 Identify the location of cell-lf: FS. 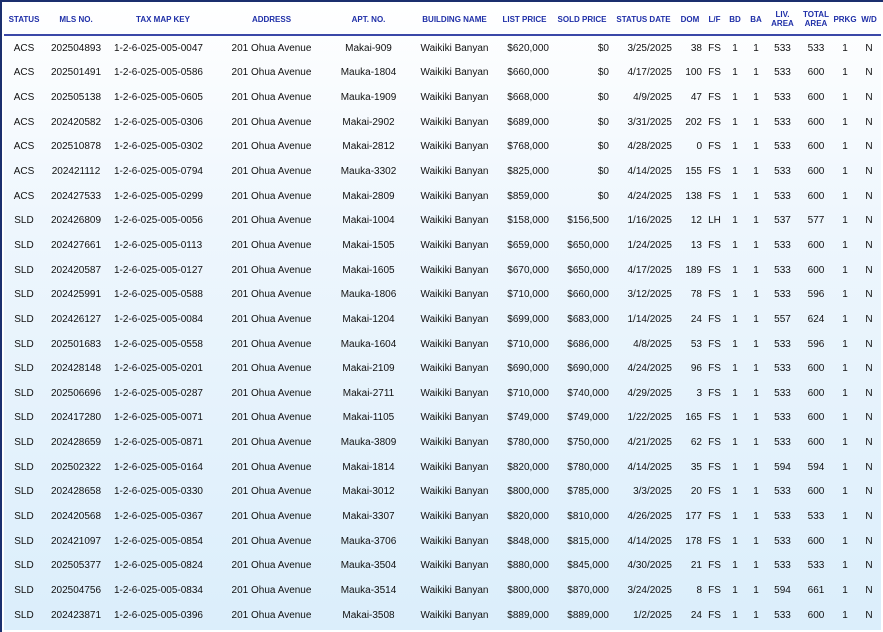
(714, 270).